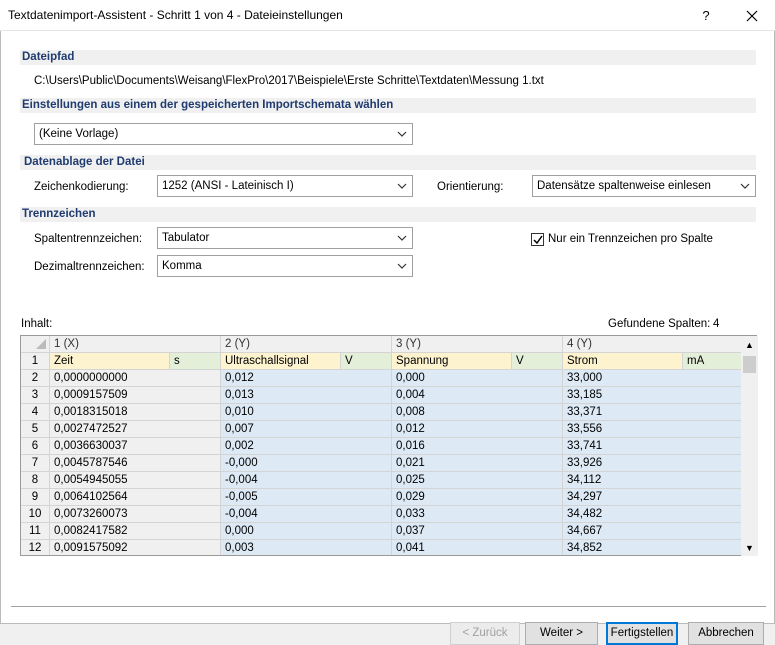 This screenshot has width=775, height=645. Describe the element at coordinates (135, 412) in the screenshot. I see `data-cell: 0,0018315018` at that location.